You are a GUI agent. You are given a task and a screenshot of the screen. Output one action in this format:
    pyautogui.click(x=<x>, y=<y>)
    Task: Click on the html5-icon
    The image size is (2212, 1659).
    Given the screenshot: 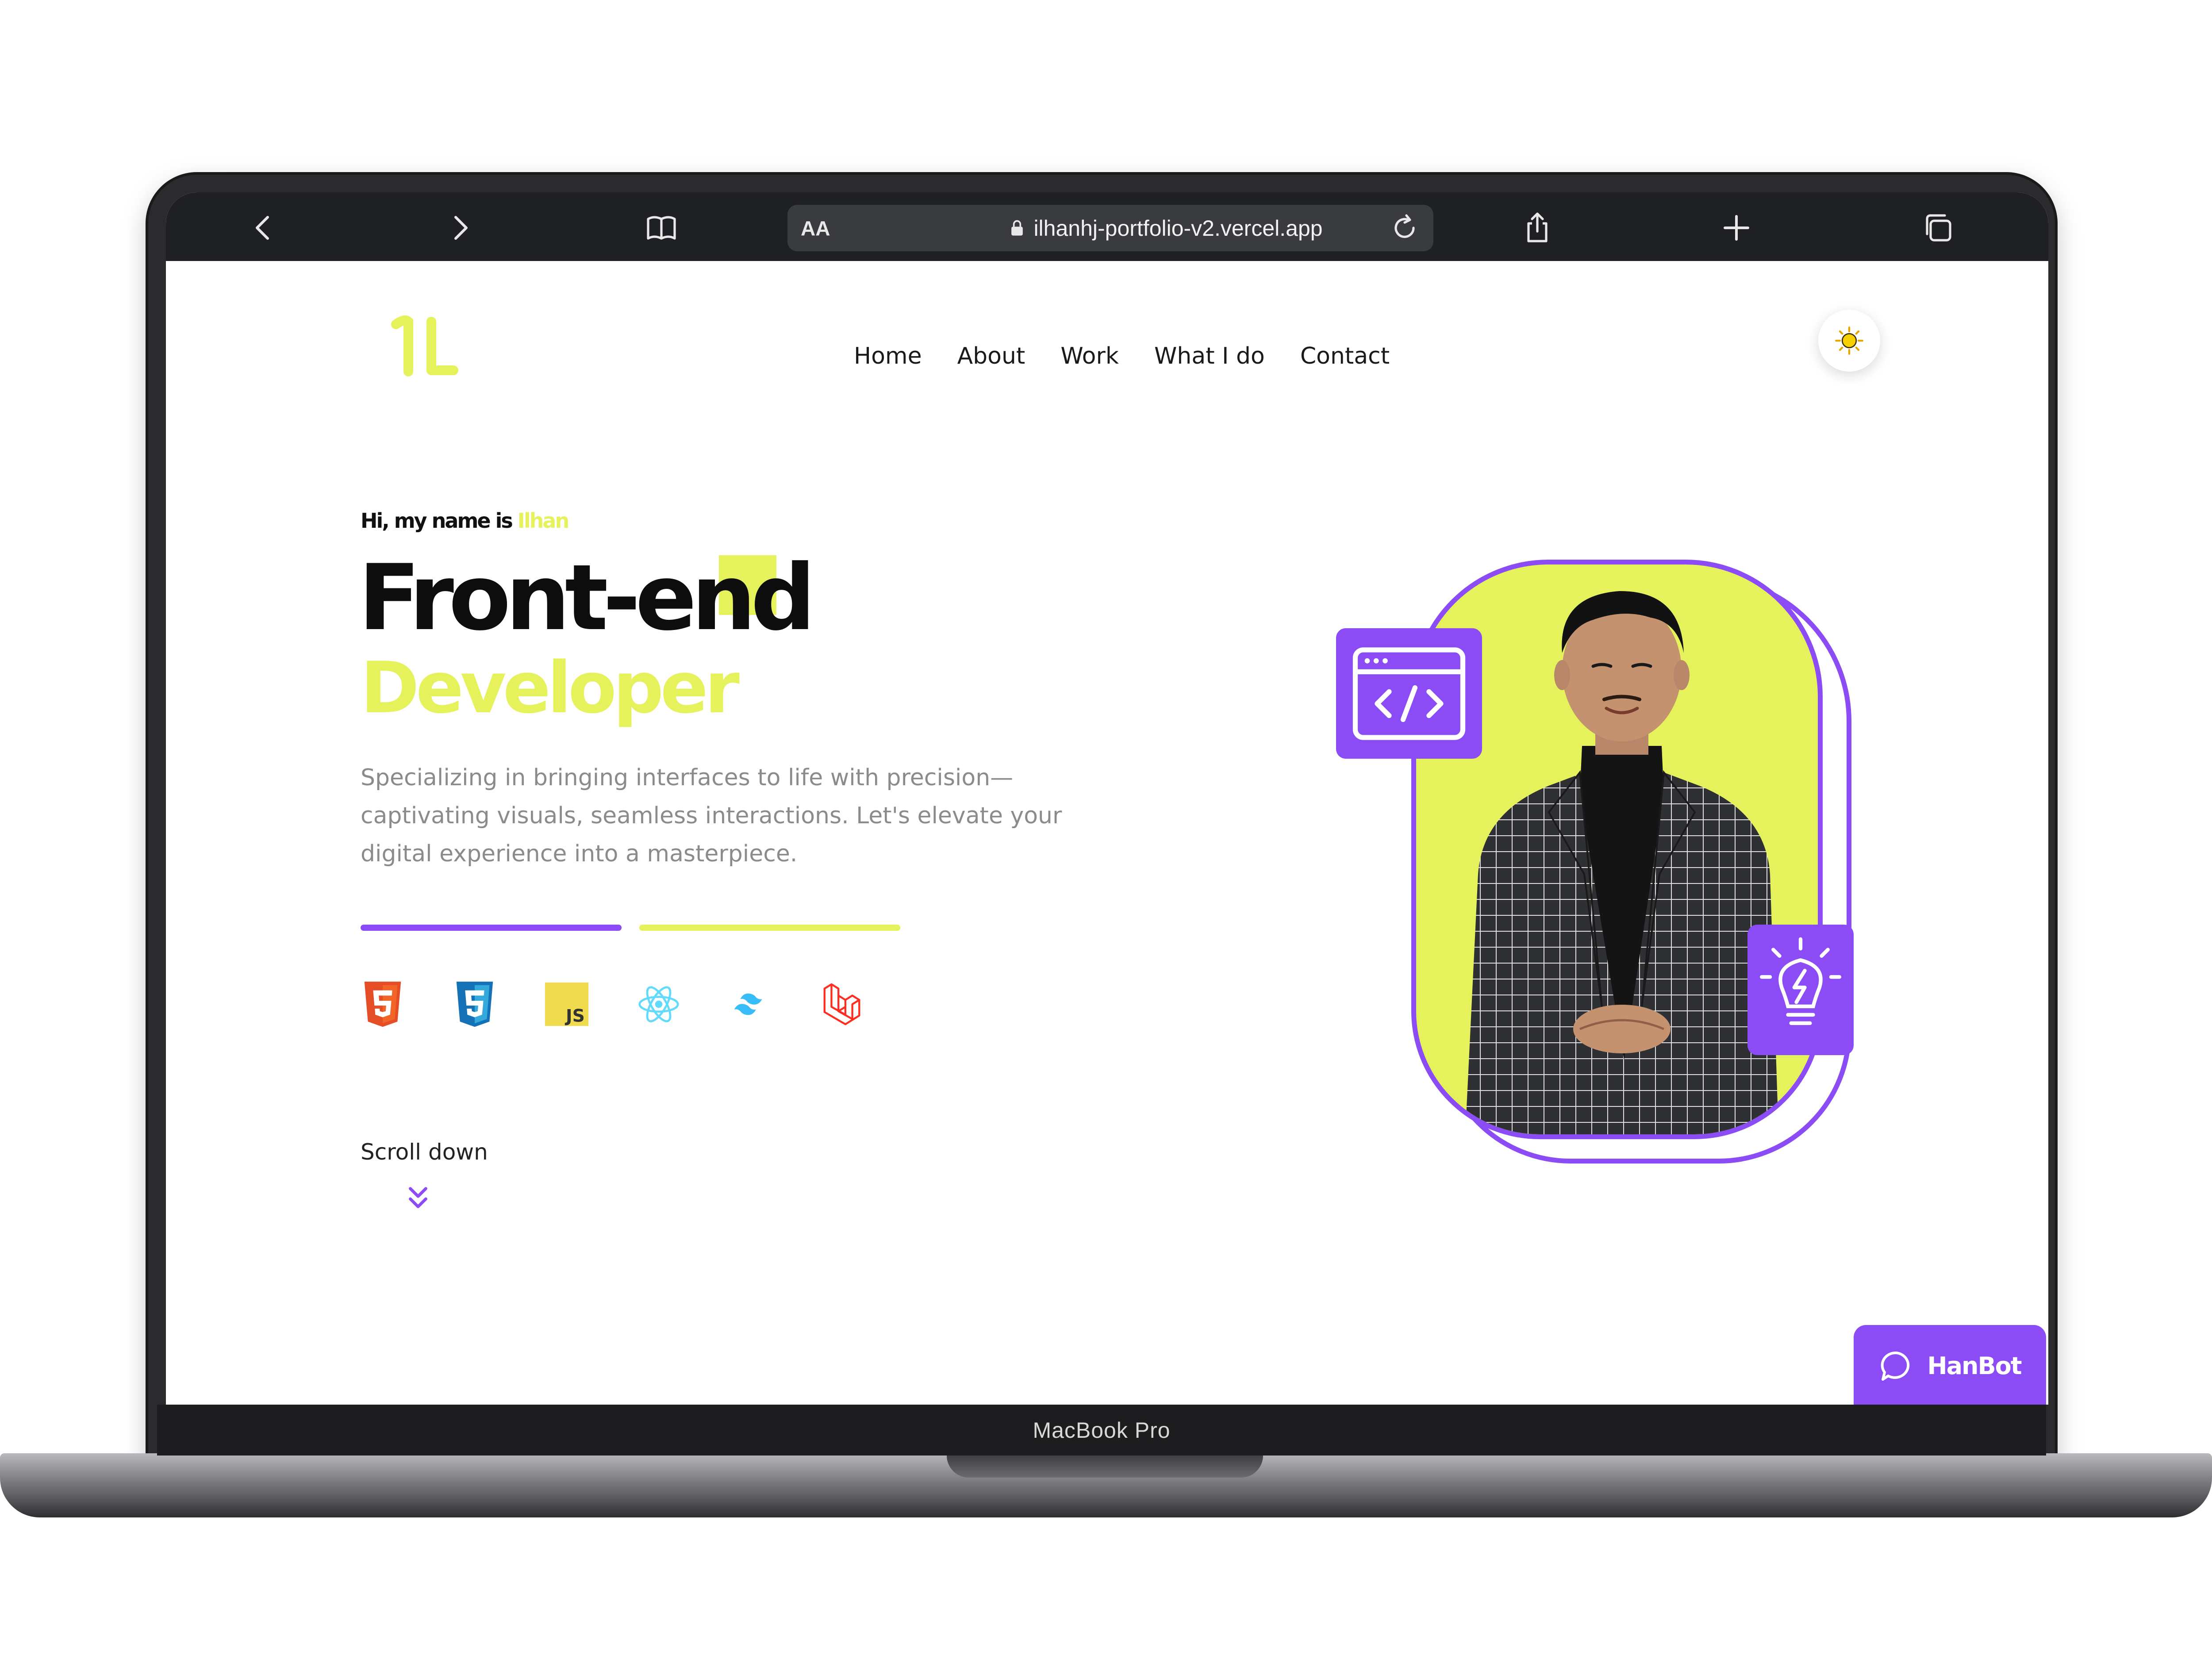 What is the action you would take?
    pyautogui.click(x=383, y=1005)
    